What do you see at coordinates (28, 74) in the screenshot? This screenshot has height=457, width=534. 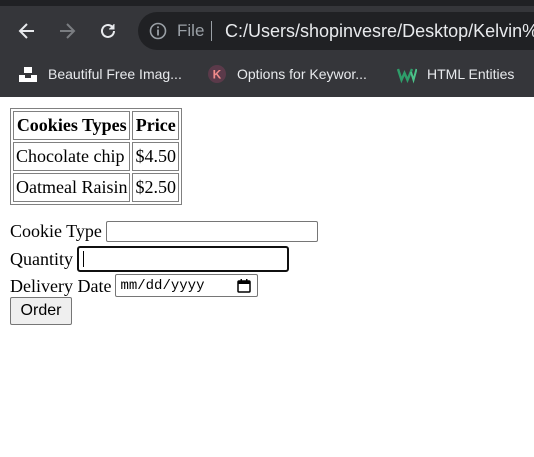 I see `unsplash-icon` at bounding box center [28, 74].